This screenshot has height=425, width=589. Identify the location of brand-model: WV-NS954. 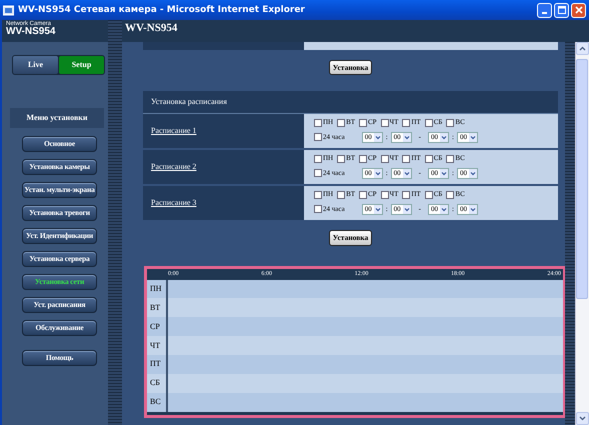
(31, 32).